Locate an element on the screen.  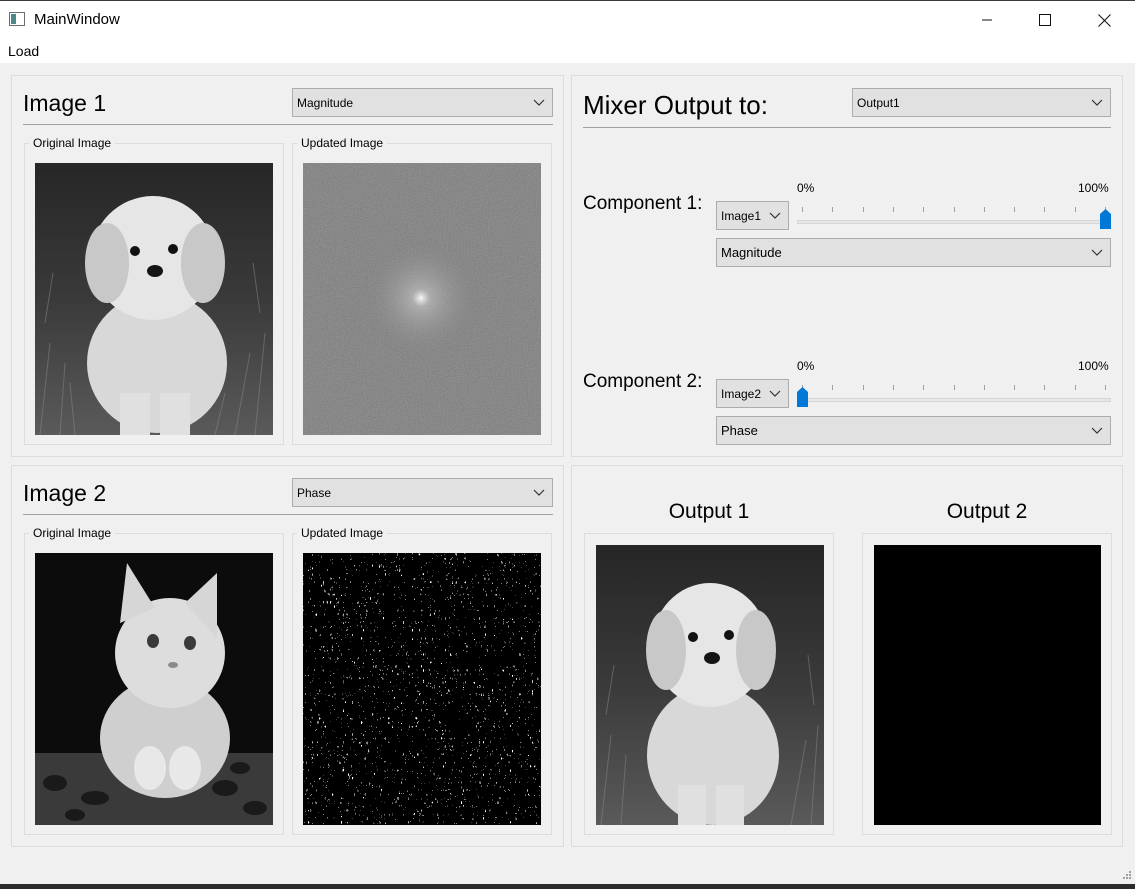
image2-original-group: Original Image is located at coordinates (154, 680).